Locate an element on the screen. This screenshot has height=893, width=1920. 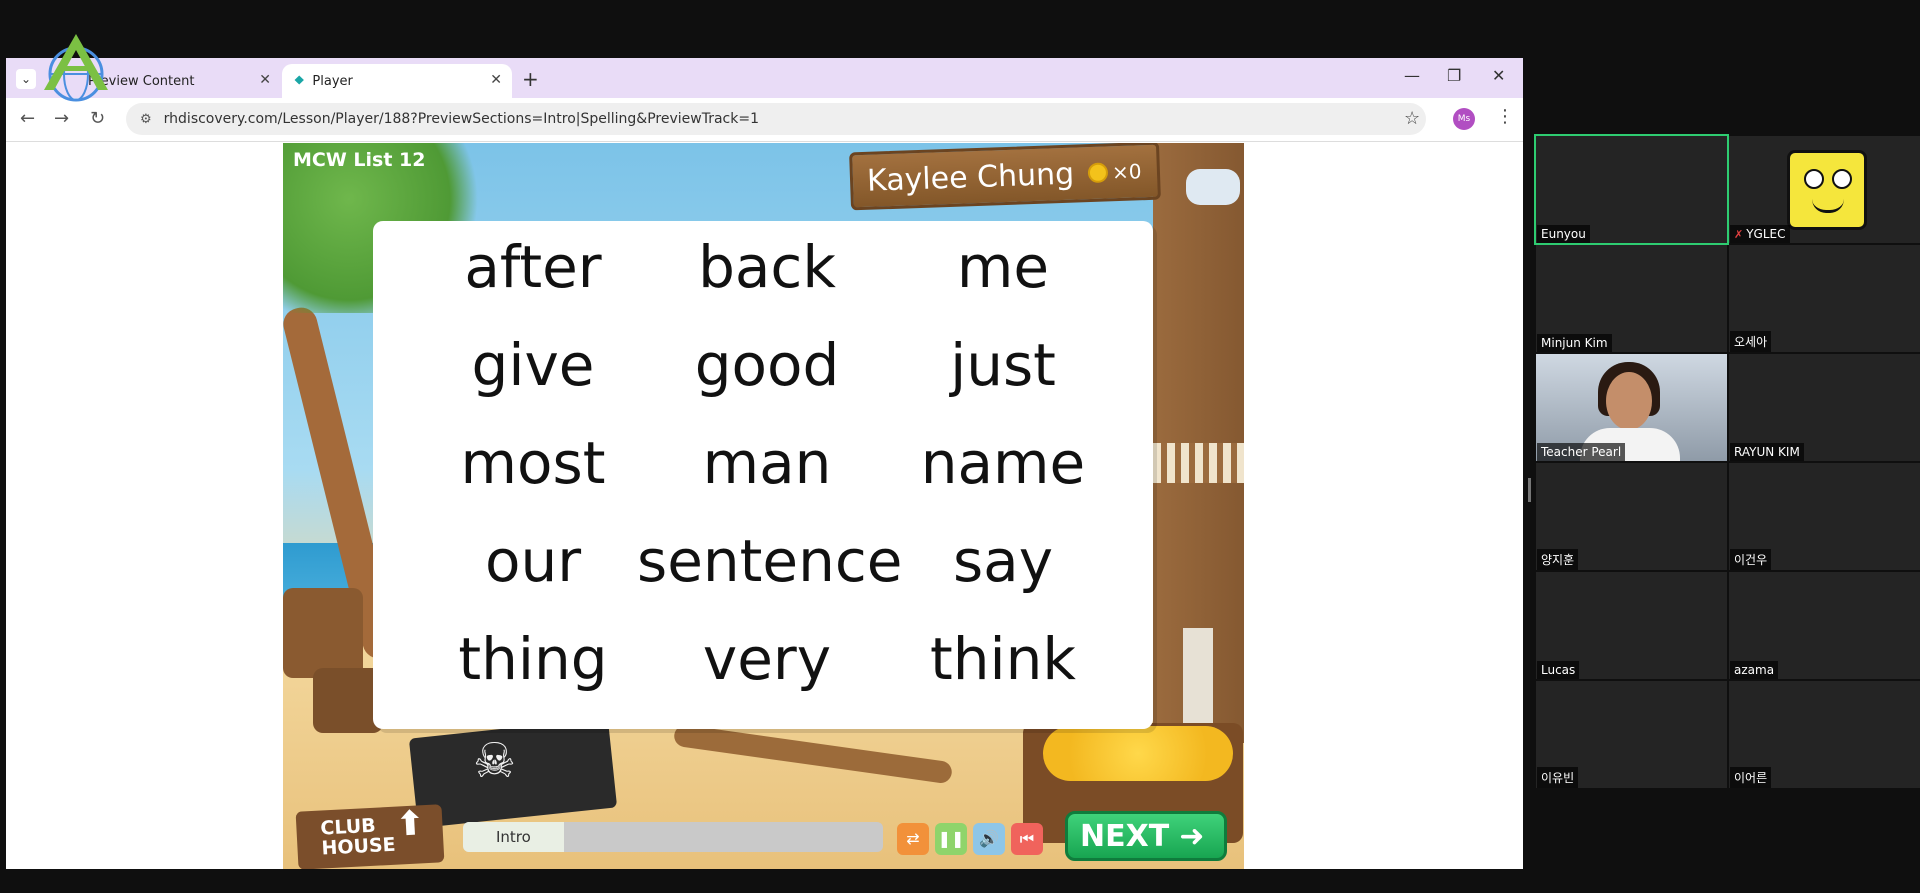
spelling-word: back is located at coordinates (767, 267).